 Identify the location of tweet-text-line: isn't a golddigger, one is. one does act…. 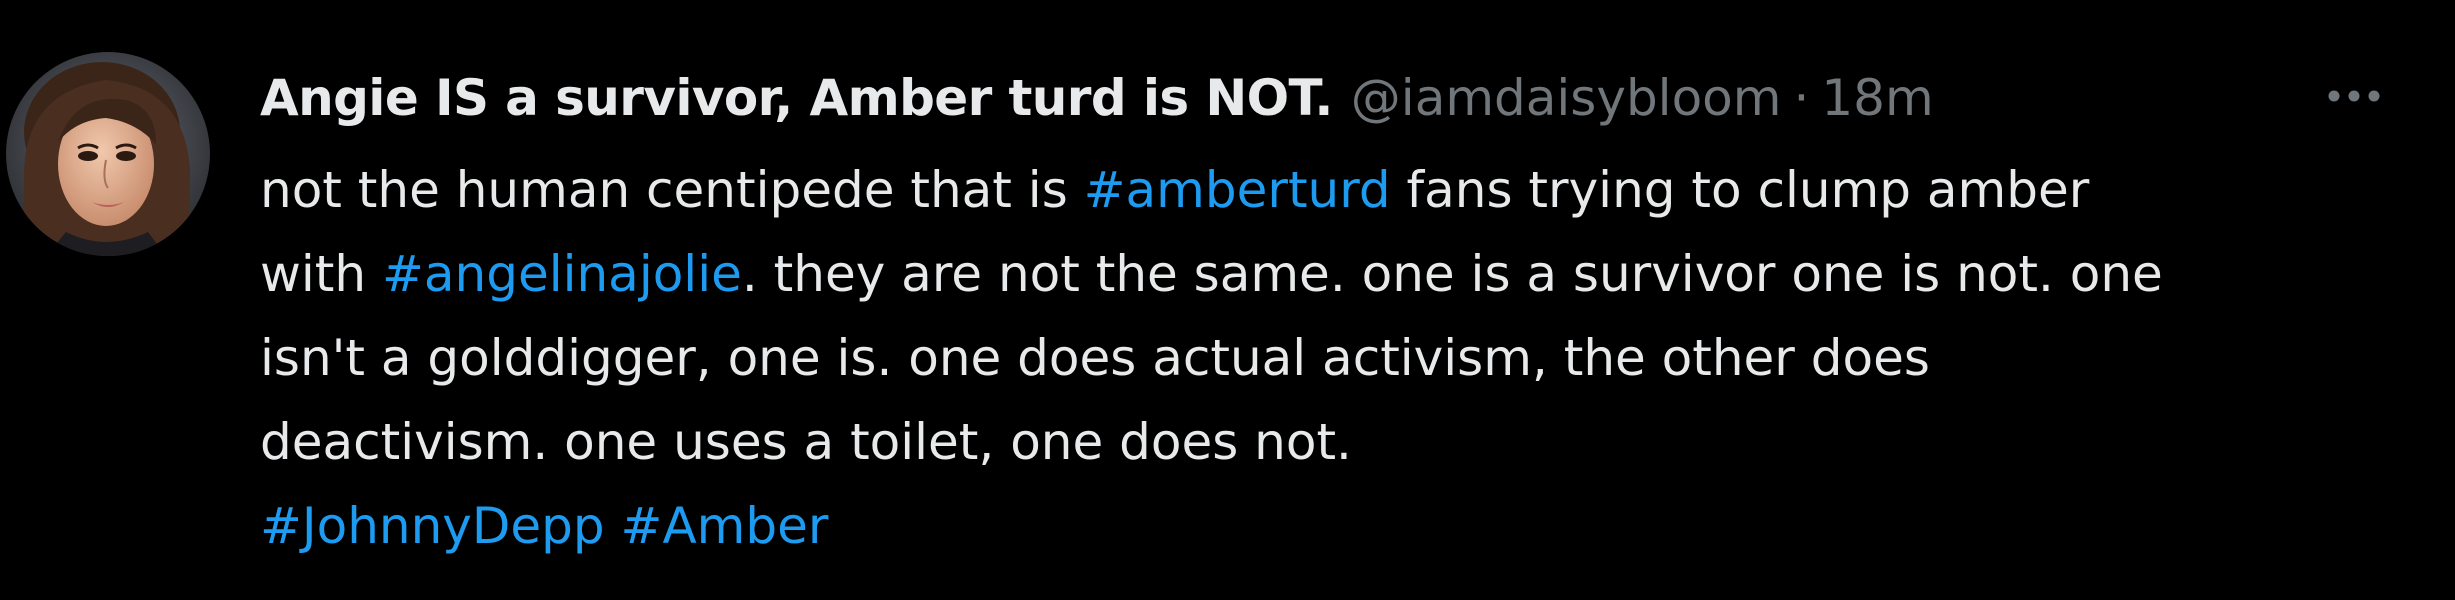
(1340, 358).